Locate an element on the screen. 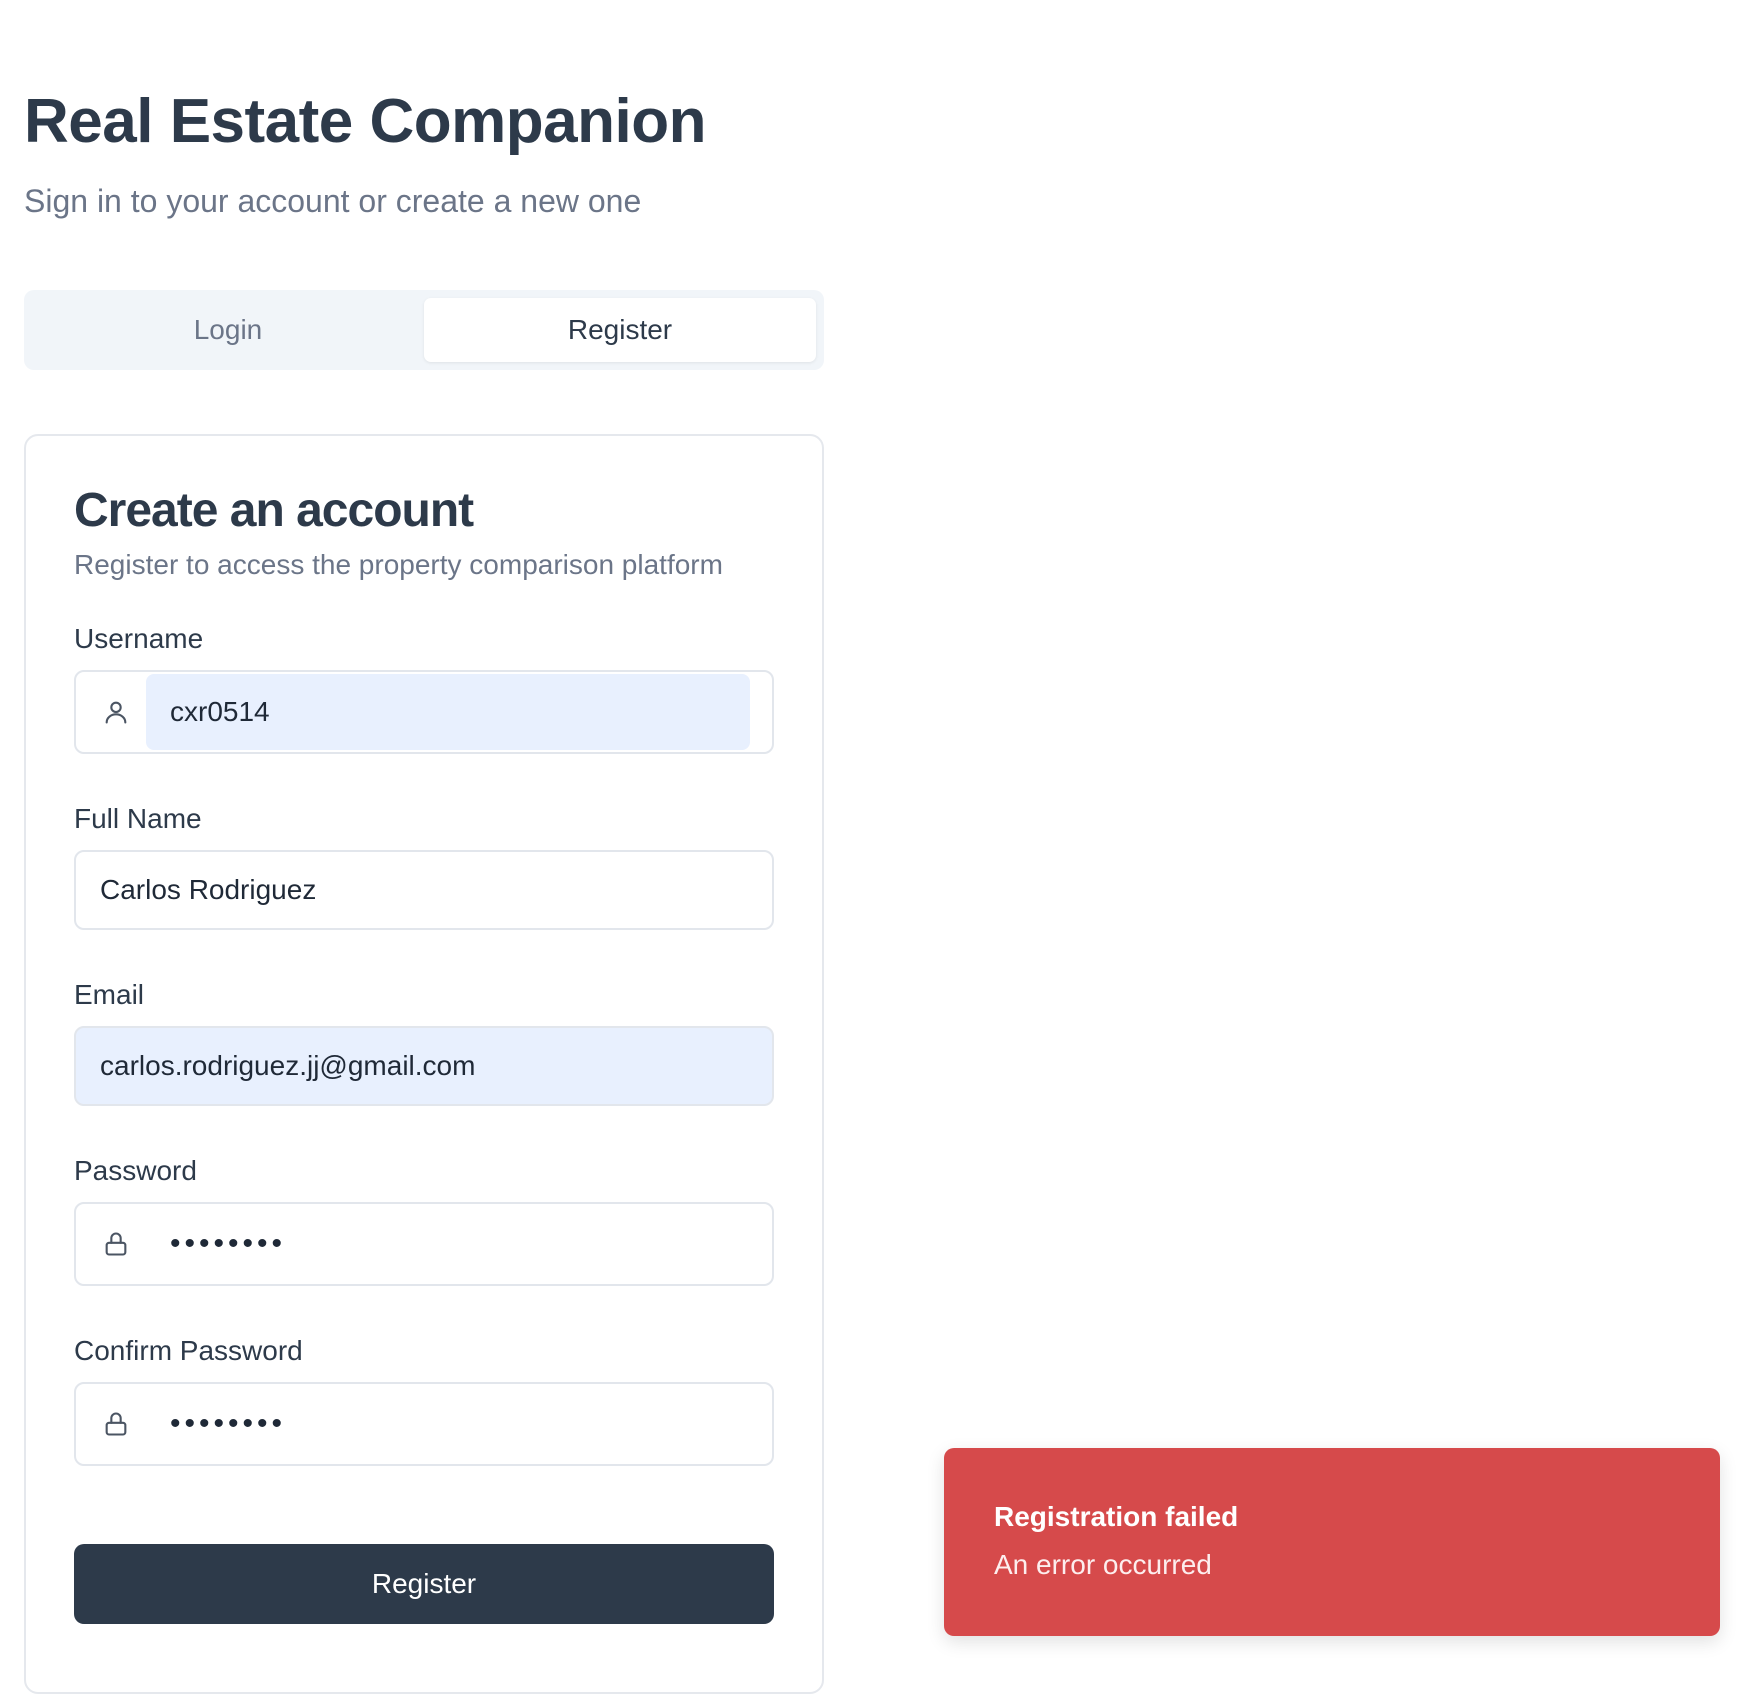 The image size is (1738, 1694). tab-register: Register is located at coordinates (620, 330).